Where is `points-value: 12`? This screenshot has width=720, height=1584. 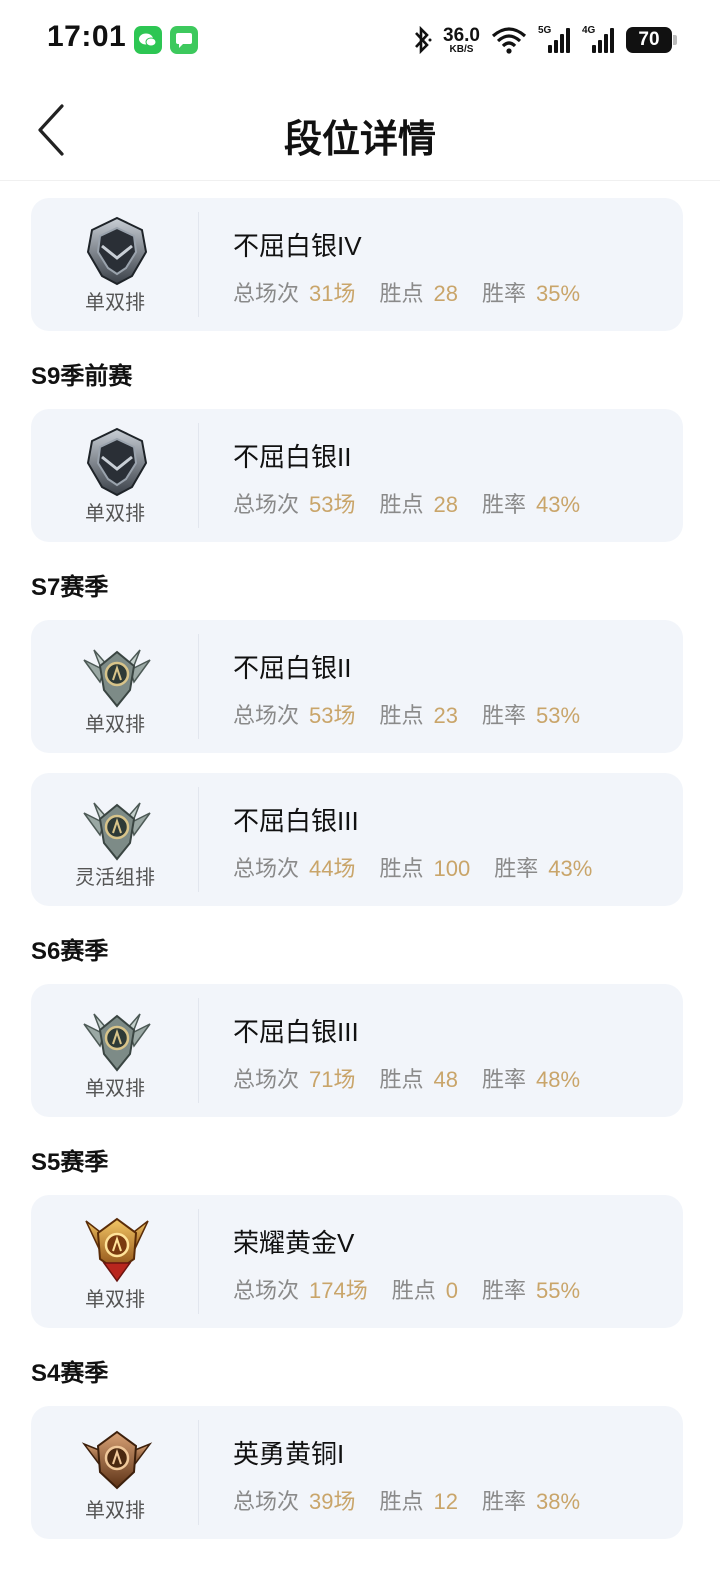
points-value: 12 is located at coordinates (445, 1501).